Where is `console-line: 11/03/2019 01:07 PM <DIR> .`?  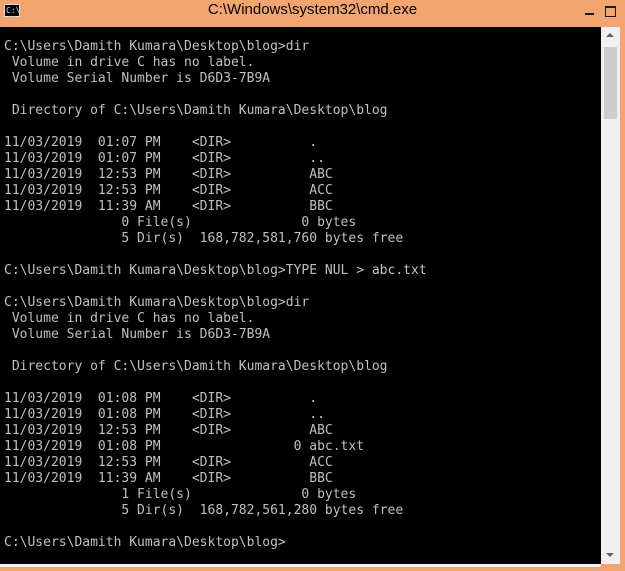 console-line: 11/03/2019 01:07 PM <DIR> . is located at coordinates (161, 142).